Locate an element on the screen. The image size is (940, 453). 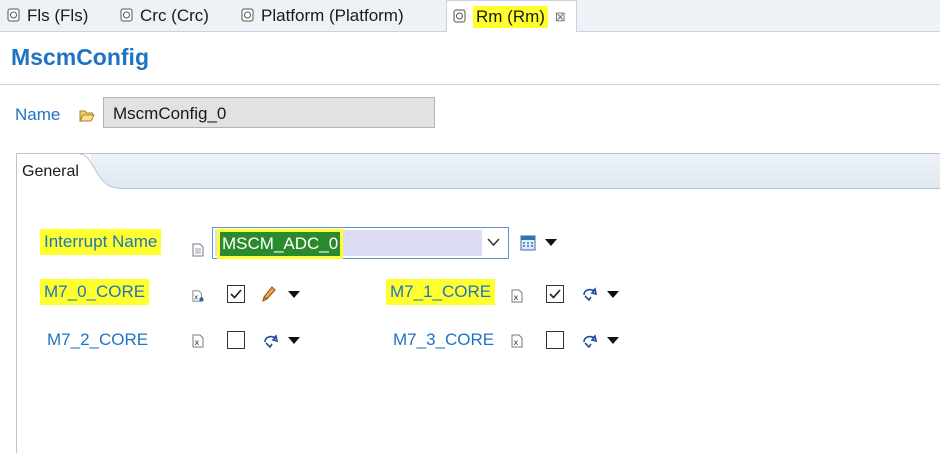
m7-3-core-checkbox is located at coordinates (555, 340).